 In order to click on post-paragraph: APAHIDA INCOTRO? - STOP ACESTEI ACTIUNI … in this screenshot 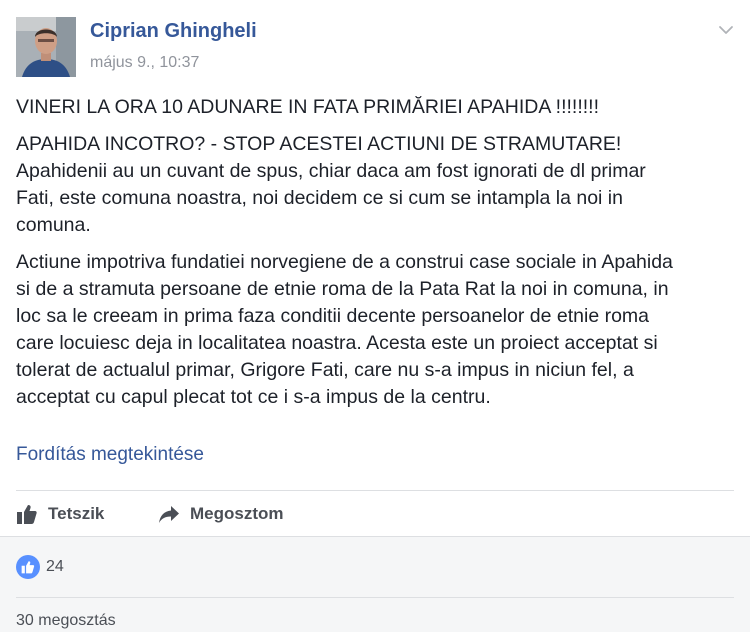, I will do `click(331, 184)`.